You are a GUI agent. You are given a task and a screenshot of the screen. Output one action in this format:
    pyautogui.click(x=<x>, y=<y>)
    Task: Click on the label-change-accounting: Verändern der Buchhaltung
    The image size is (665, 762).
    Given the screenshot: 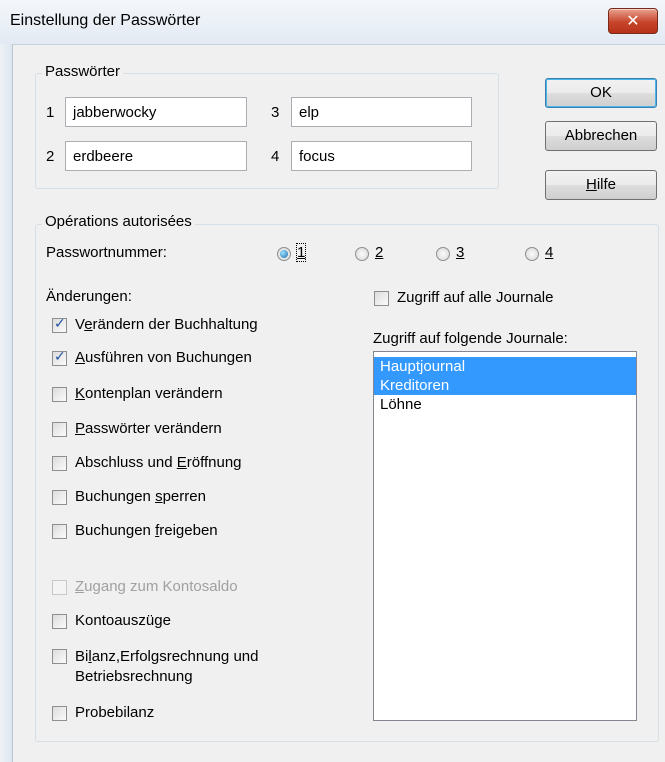 What is the action you would take?
    pyautogui.click(x=166, y=324)
    